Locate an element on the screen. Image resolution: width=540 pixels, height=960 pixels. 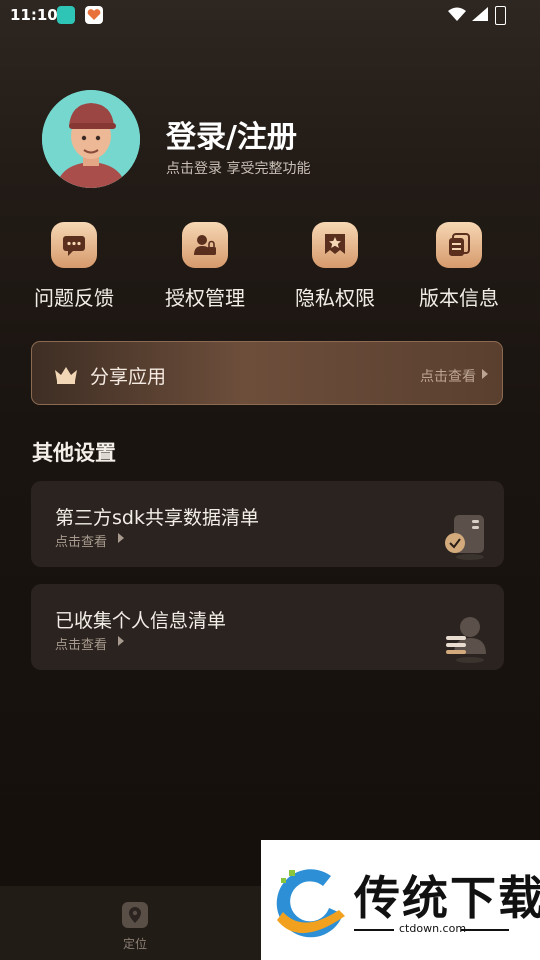
quick-action-version: 版本信息 is located at coordinates (459, 266).